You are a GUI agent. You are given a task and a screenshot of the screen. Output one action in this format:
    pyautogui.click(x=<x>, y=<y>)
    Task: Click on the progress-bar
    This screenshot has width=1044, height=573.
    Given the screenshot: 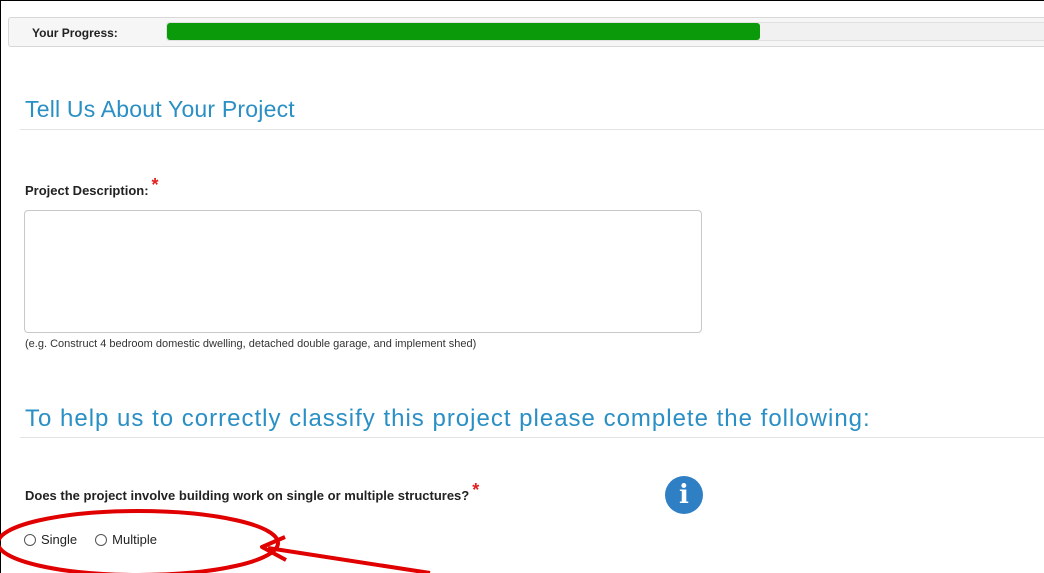 What is the action you would take?
    pyautogui.click(x=605, y=31)
    